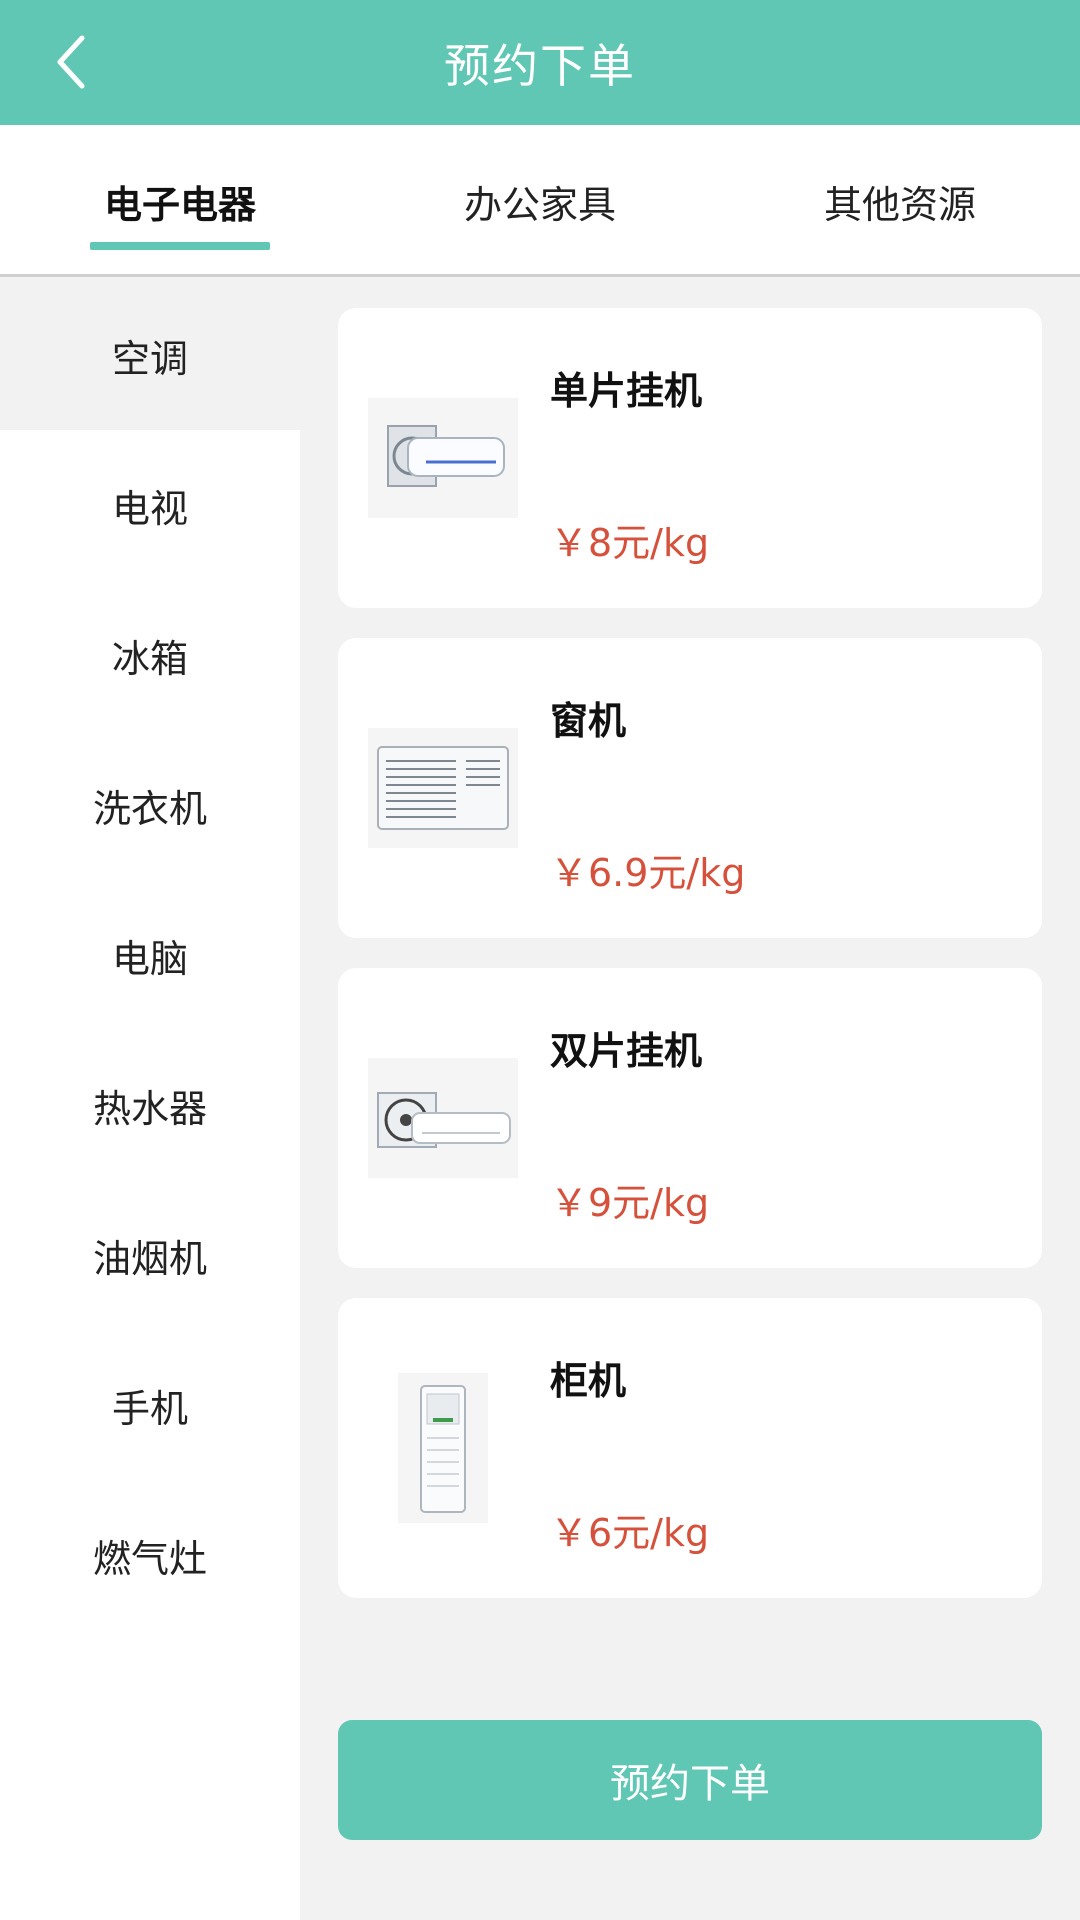 This screenshot has width=1080, height=1920. Describe the element at coordinates (588, 1381) in the screenshot. I see `product-name: 柜机` at that location.